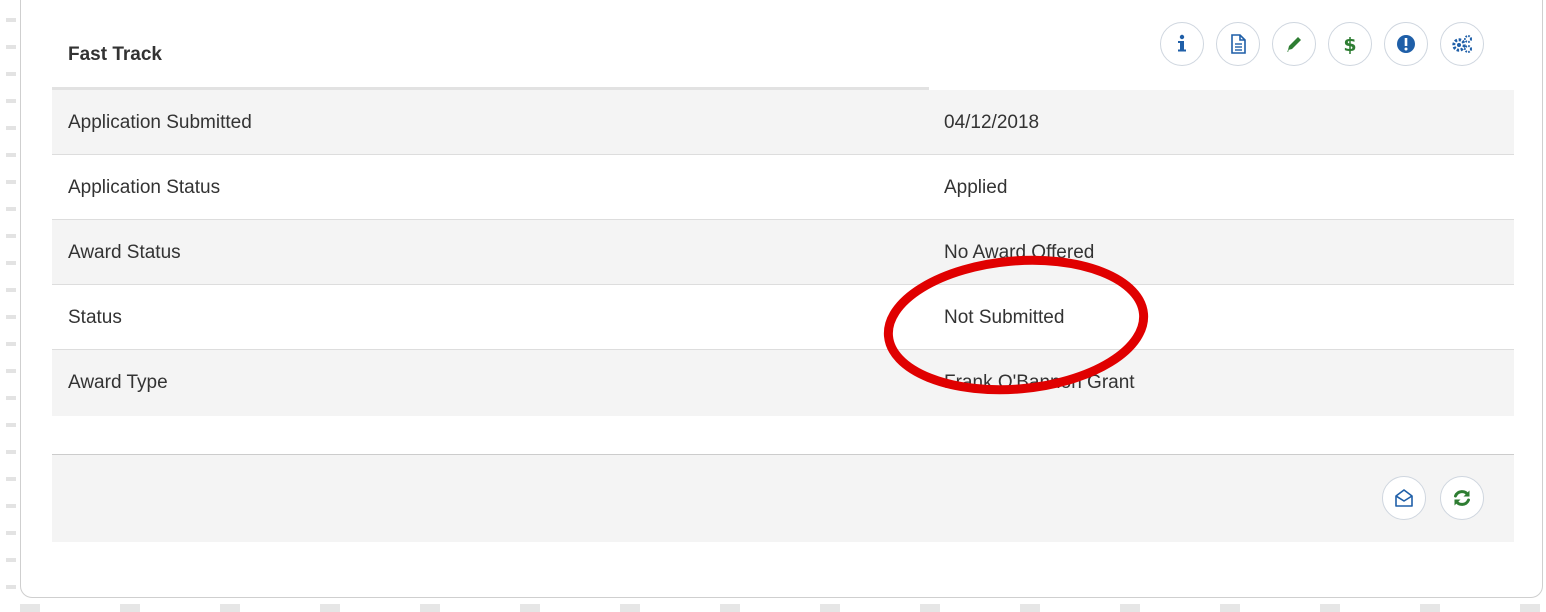 The image size is (1546, 612). I want to click on row-value: Frank O'Bannon Grant, so click(1039, 382).